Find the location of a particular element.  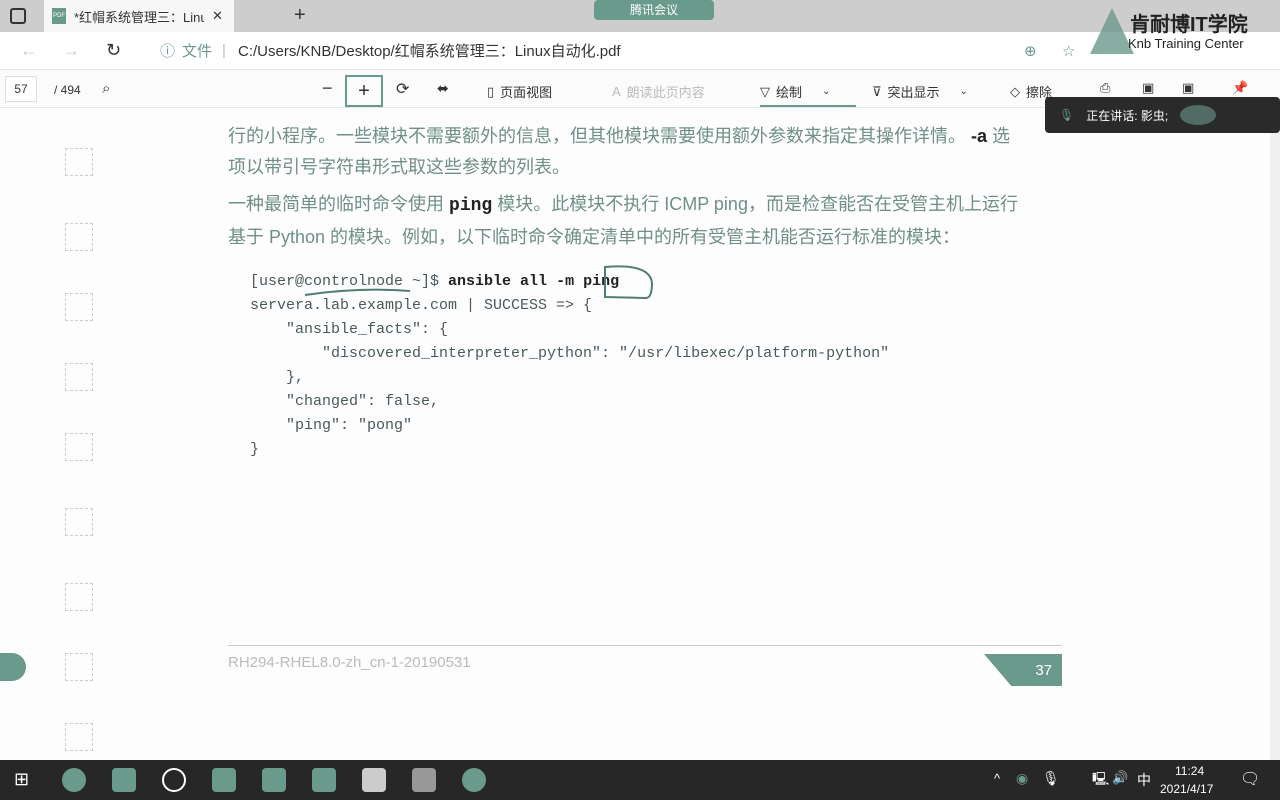

search-icon: ⌕ is located at coordinates (106, 88).